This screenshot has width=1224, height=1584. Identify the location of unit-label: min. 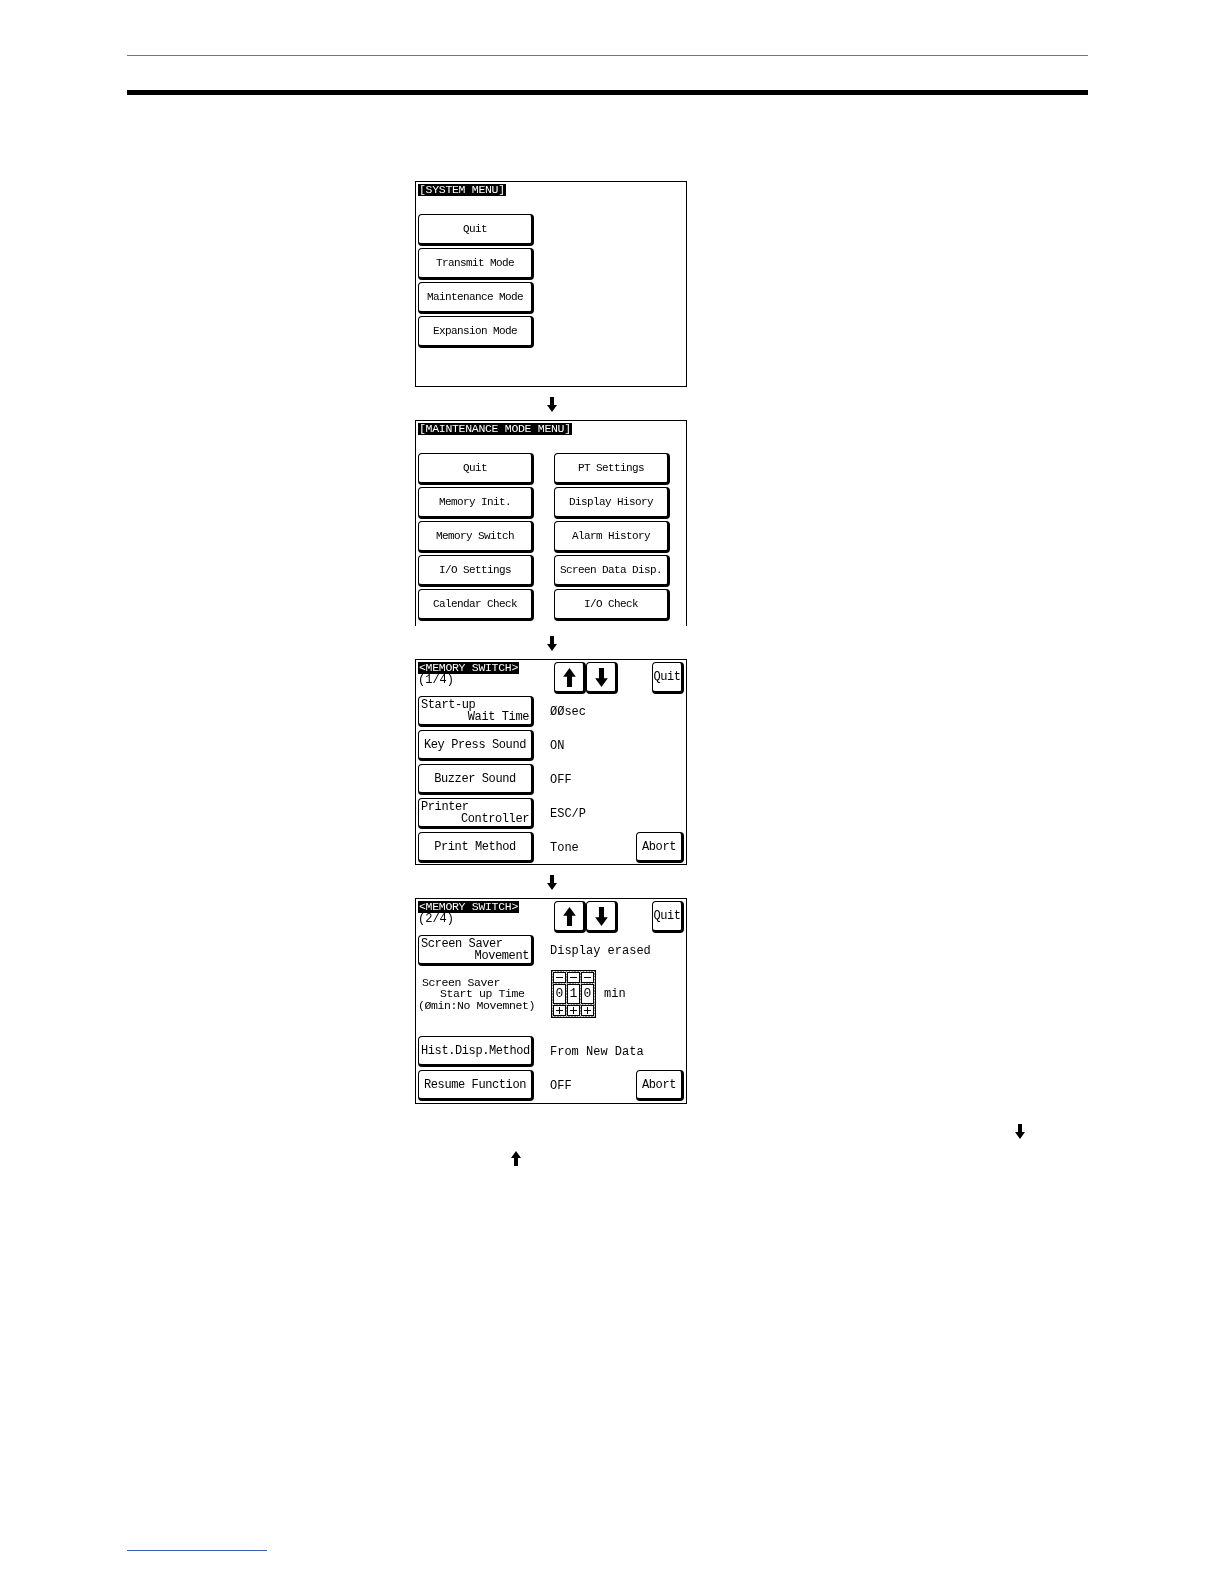
(615, 994).